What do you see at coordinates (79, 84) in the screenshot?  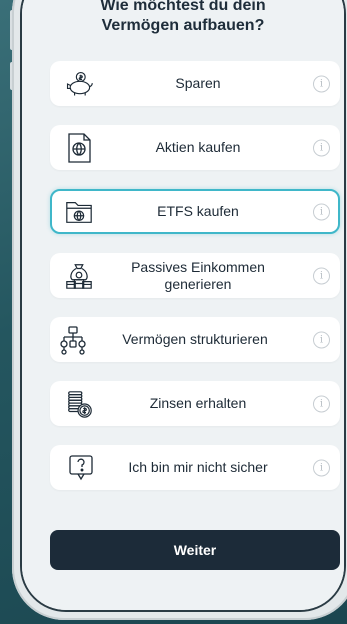 I see `piggy-bank-icon` at bounding box center [79, 84].